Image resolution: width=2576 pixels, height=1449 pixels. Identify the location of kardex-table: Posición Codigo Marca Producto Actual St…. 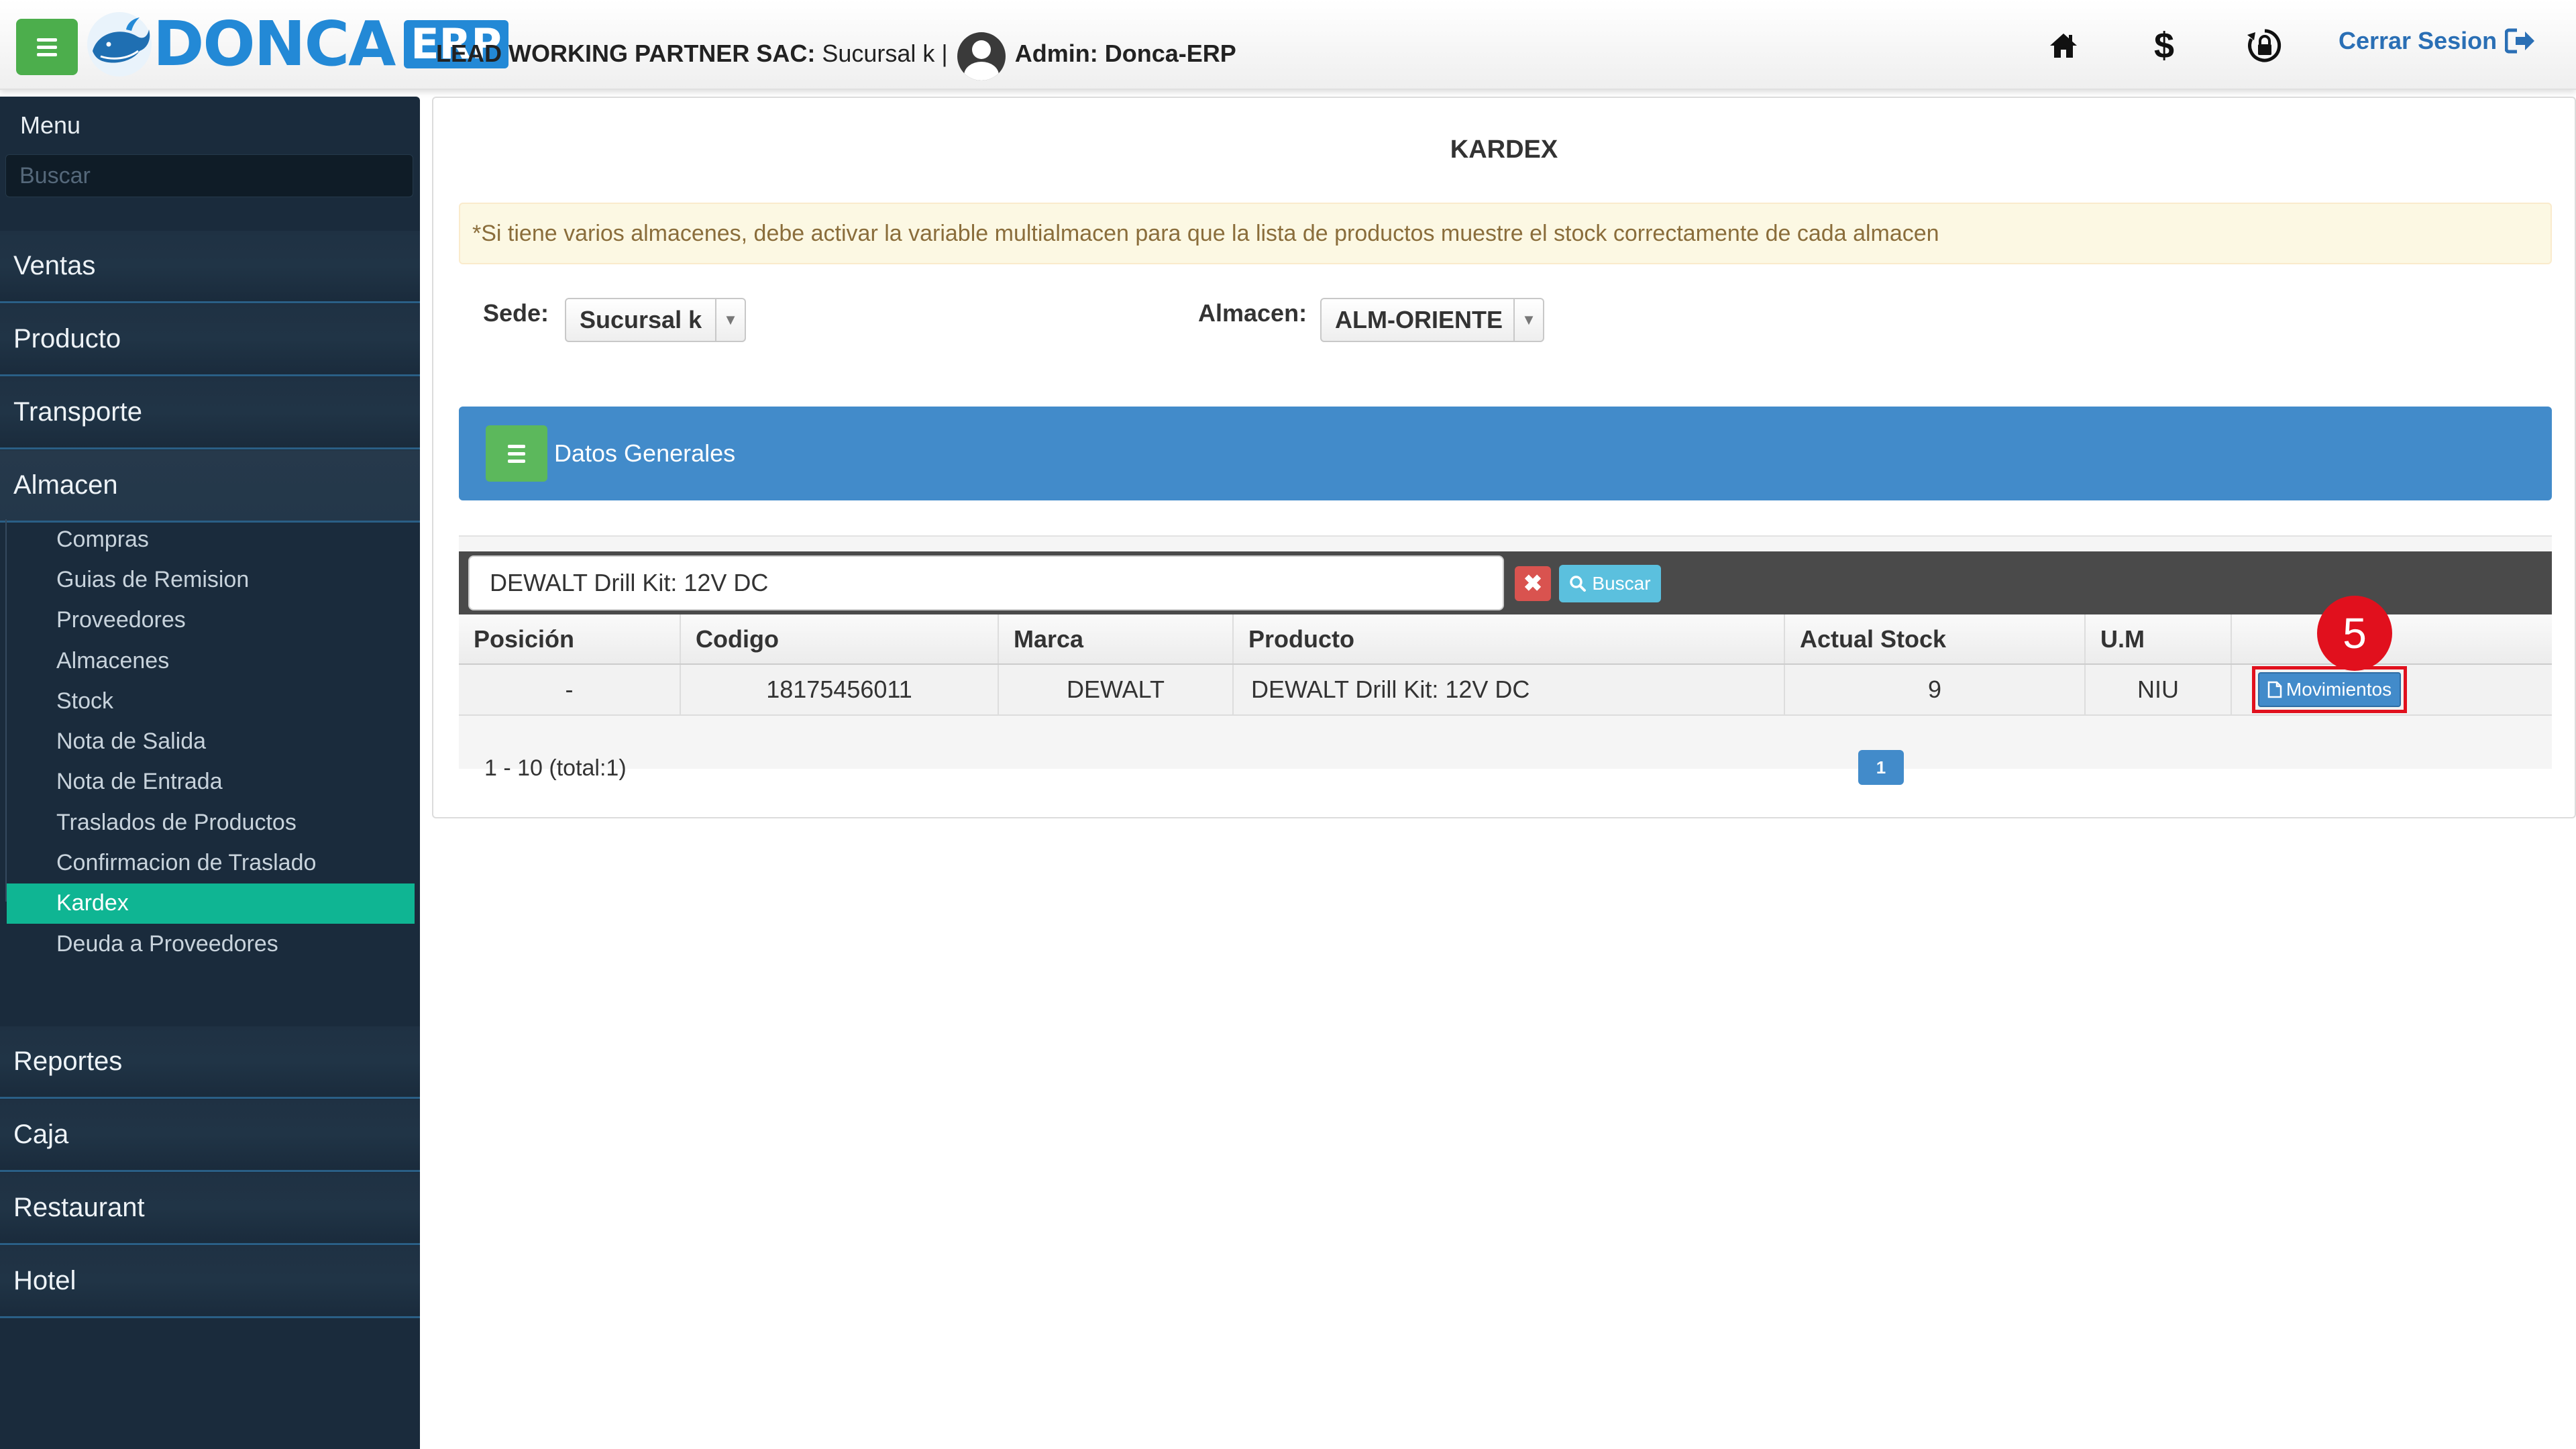
(1505, 665).